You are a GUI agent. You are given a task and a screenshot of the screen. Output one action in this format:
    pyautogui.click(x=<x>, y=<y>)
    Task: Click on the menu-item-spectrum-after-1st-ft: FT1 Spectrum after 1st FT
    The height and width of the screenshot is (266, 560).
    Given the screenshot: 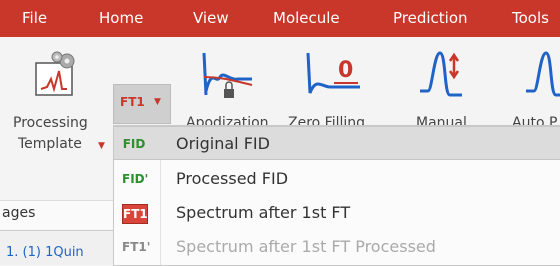 What is the action you would take?
    pyautogui.click(x=337, y=213)
    